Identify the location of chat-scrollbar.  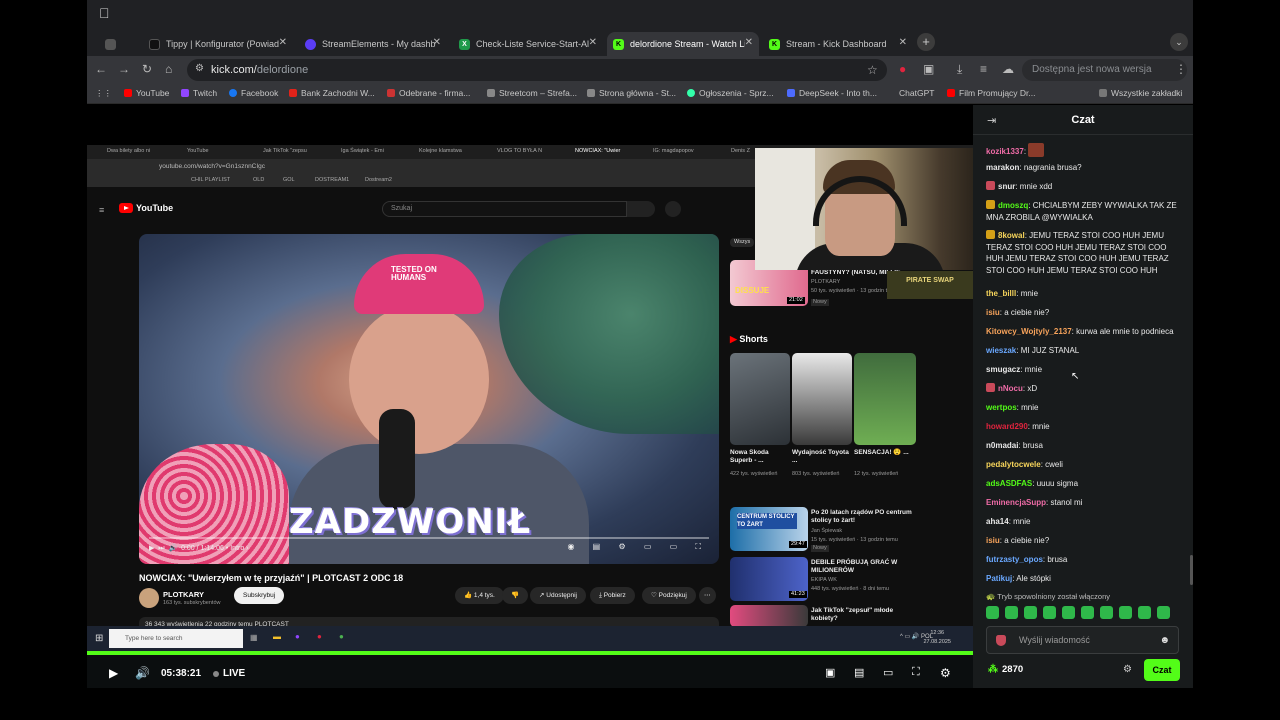
(1191, 570).